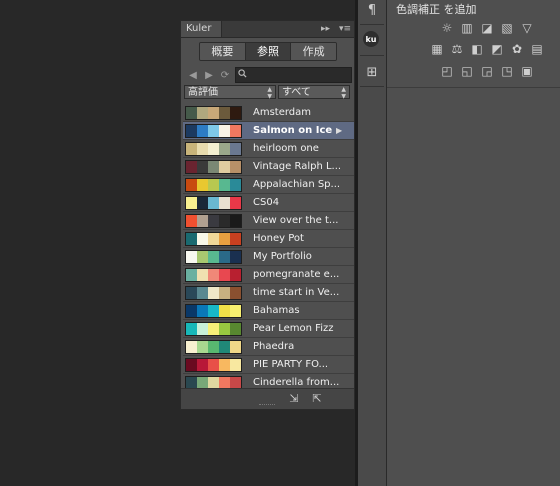 The width and height of the screenshot is (560, 486). I want to click on threshold-icon: ◲, so click(487, 71).